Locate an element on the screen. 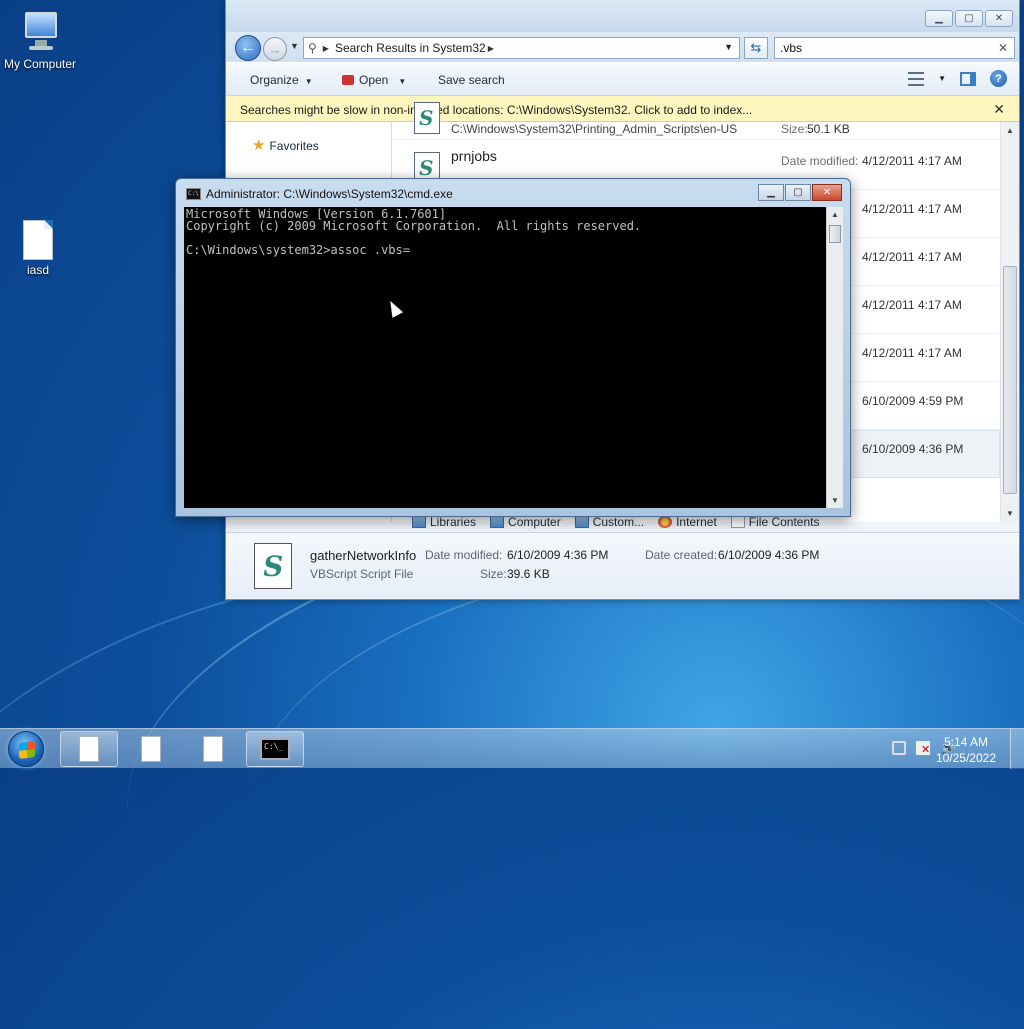 Image resolution: width=1024 pixels, height=1029 pixels. clock-date: 10/25/2022 is located at coordinates (965, 758).